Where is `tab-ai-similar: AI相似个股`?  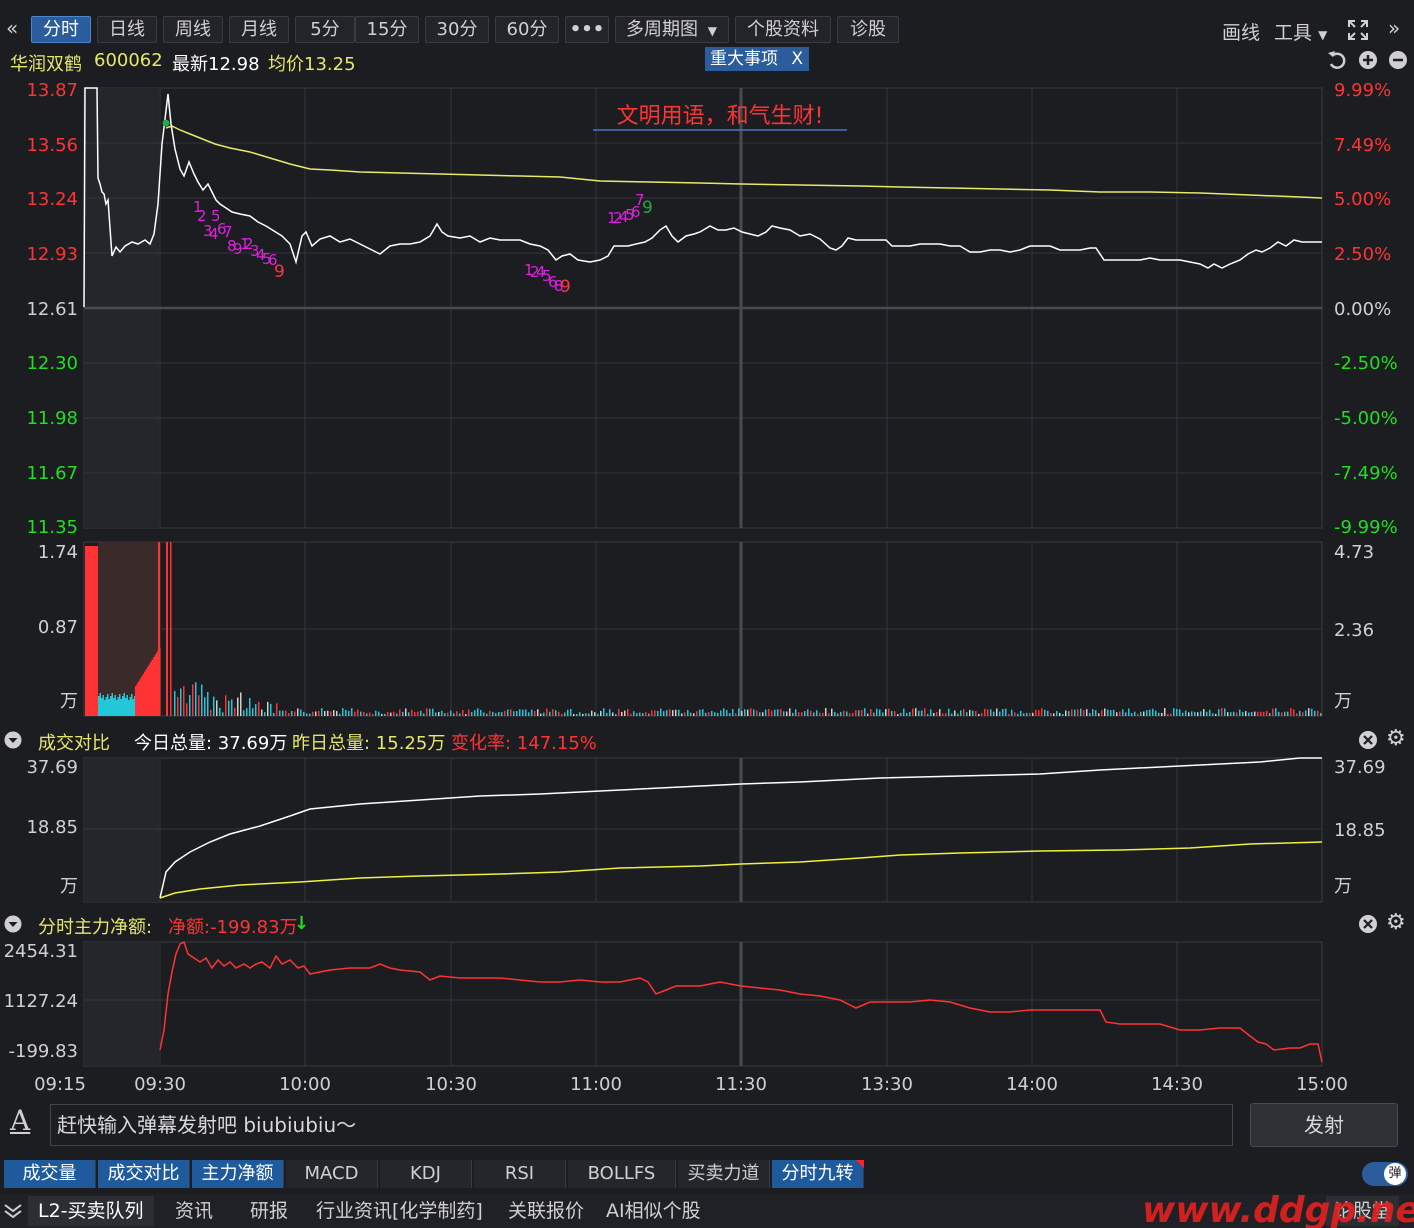 tab-ai-similar: AI相似个股 is located at coordinates (653, 1211).